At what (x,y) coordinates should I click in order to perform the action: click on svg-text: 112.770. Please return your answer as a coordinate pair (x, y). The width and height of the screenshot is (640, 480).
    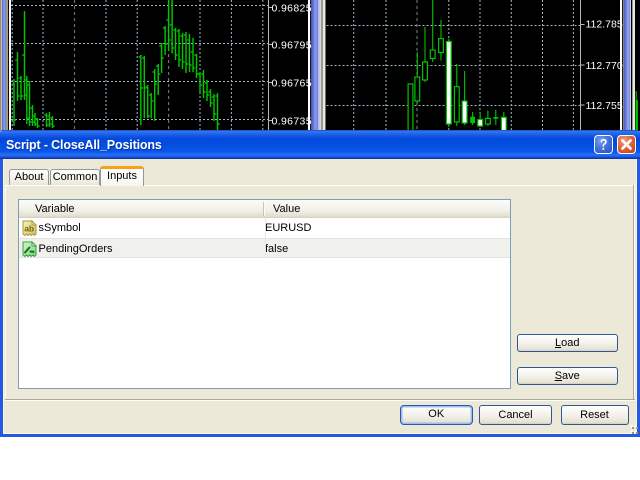
    Looking at the image, I should click on (604, 66).